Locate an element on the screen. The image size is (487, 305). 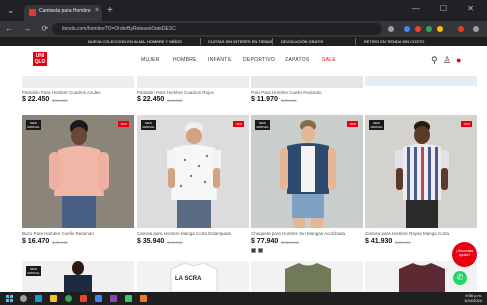
windows-start-icon is located at coordinates (9, 298).